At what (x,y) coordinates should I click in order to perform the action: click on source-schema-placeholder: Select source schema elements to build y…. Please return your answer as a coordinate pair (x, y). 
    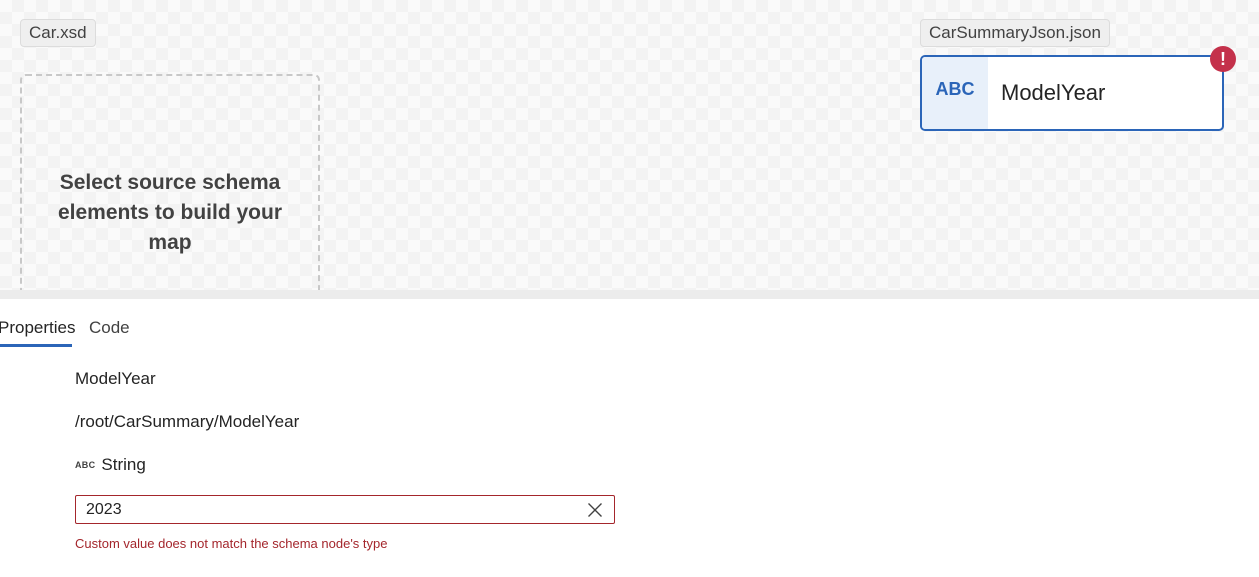
    Looking at the image, I should click on (170, 182).